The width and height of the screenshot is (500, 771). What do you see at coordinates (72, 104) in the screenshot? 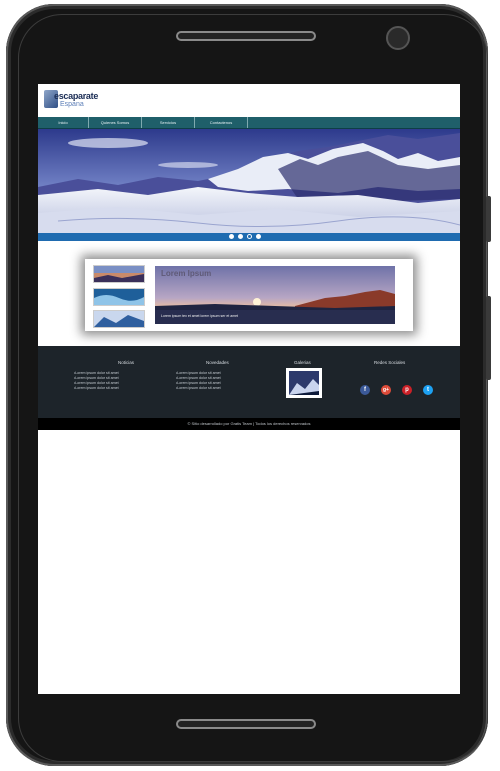
I see `logo-subtitle: Espana` at bounding box center [72, 104].